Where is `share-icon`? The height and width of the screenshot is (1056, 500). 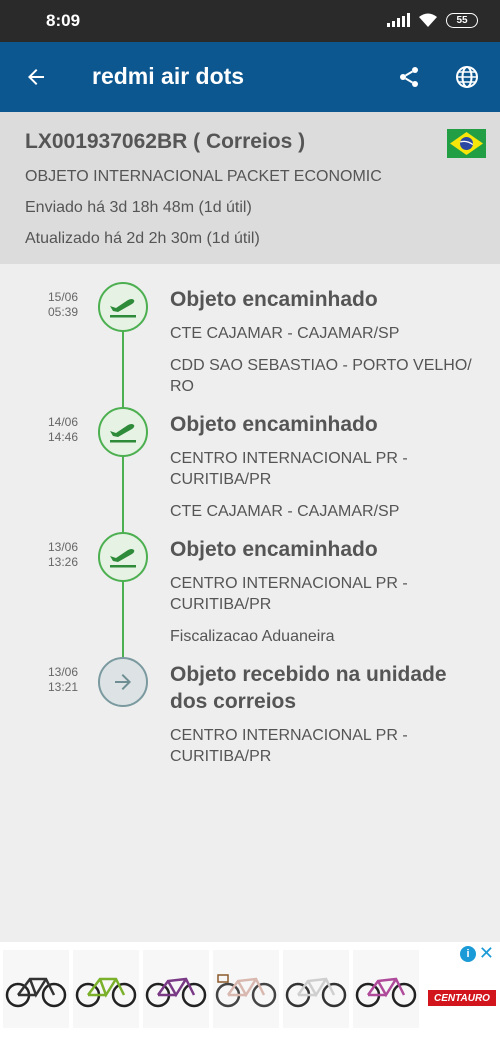 share-icon is located at coordinates (409, 77).